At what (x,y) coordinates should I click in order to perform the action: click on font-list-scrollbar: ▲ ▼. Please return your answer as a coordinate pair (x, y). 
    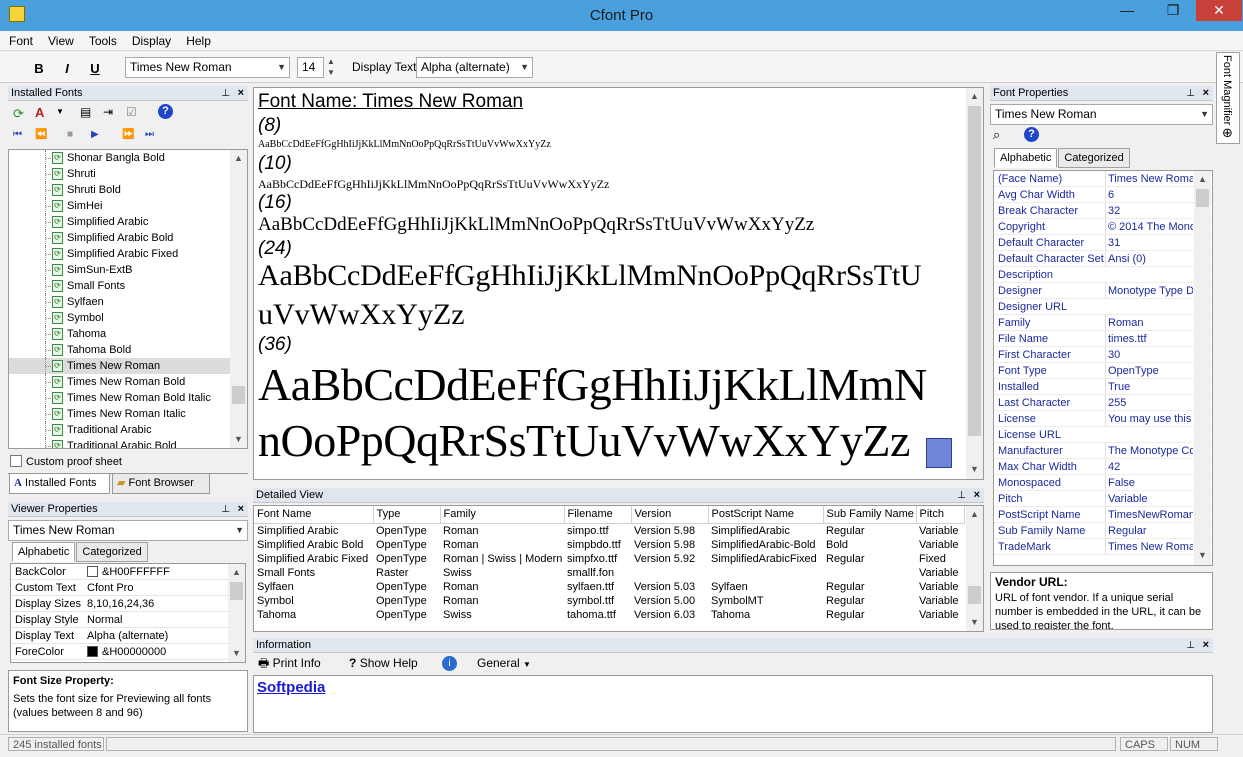
    Looking at the image, I should click on (238, 299).